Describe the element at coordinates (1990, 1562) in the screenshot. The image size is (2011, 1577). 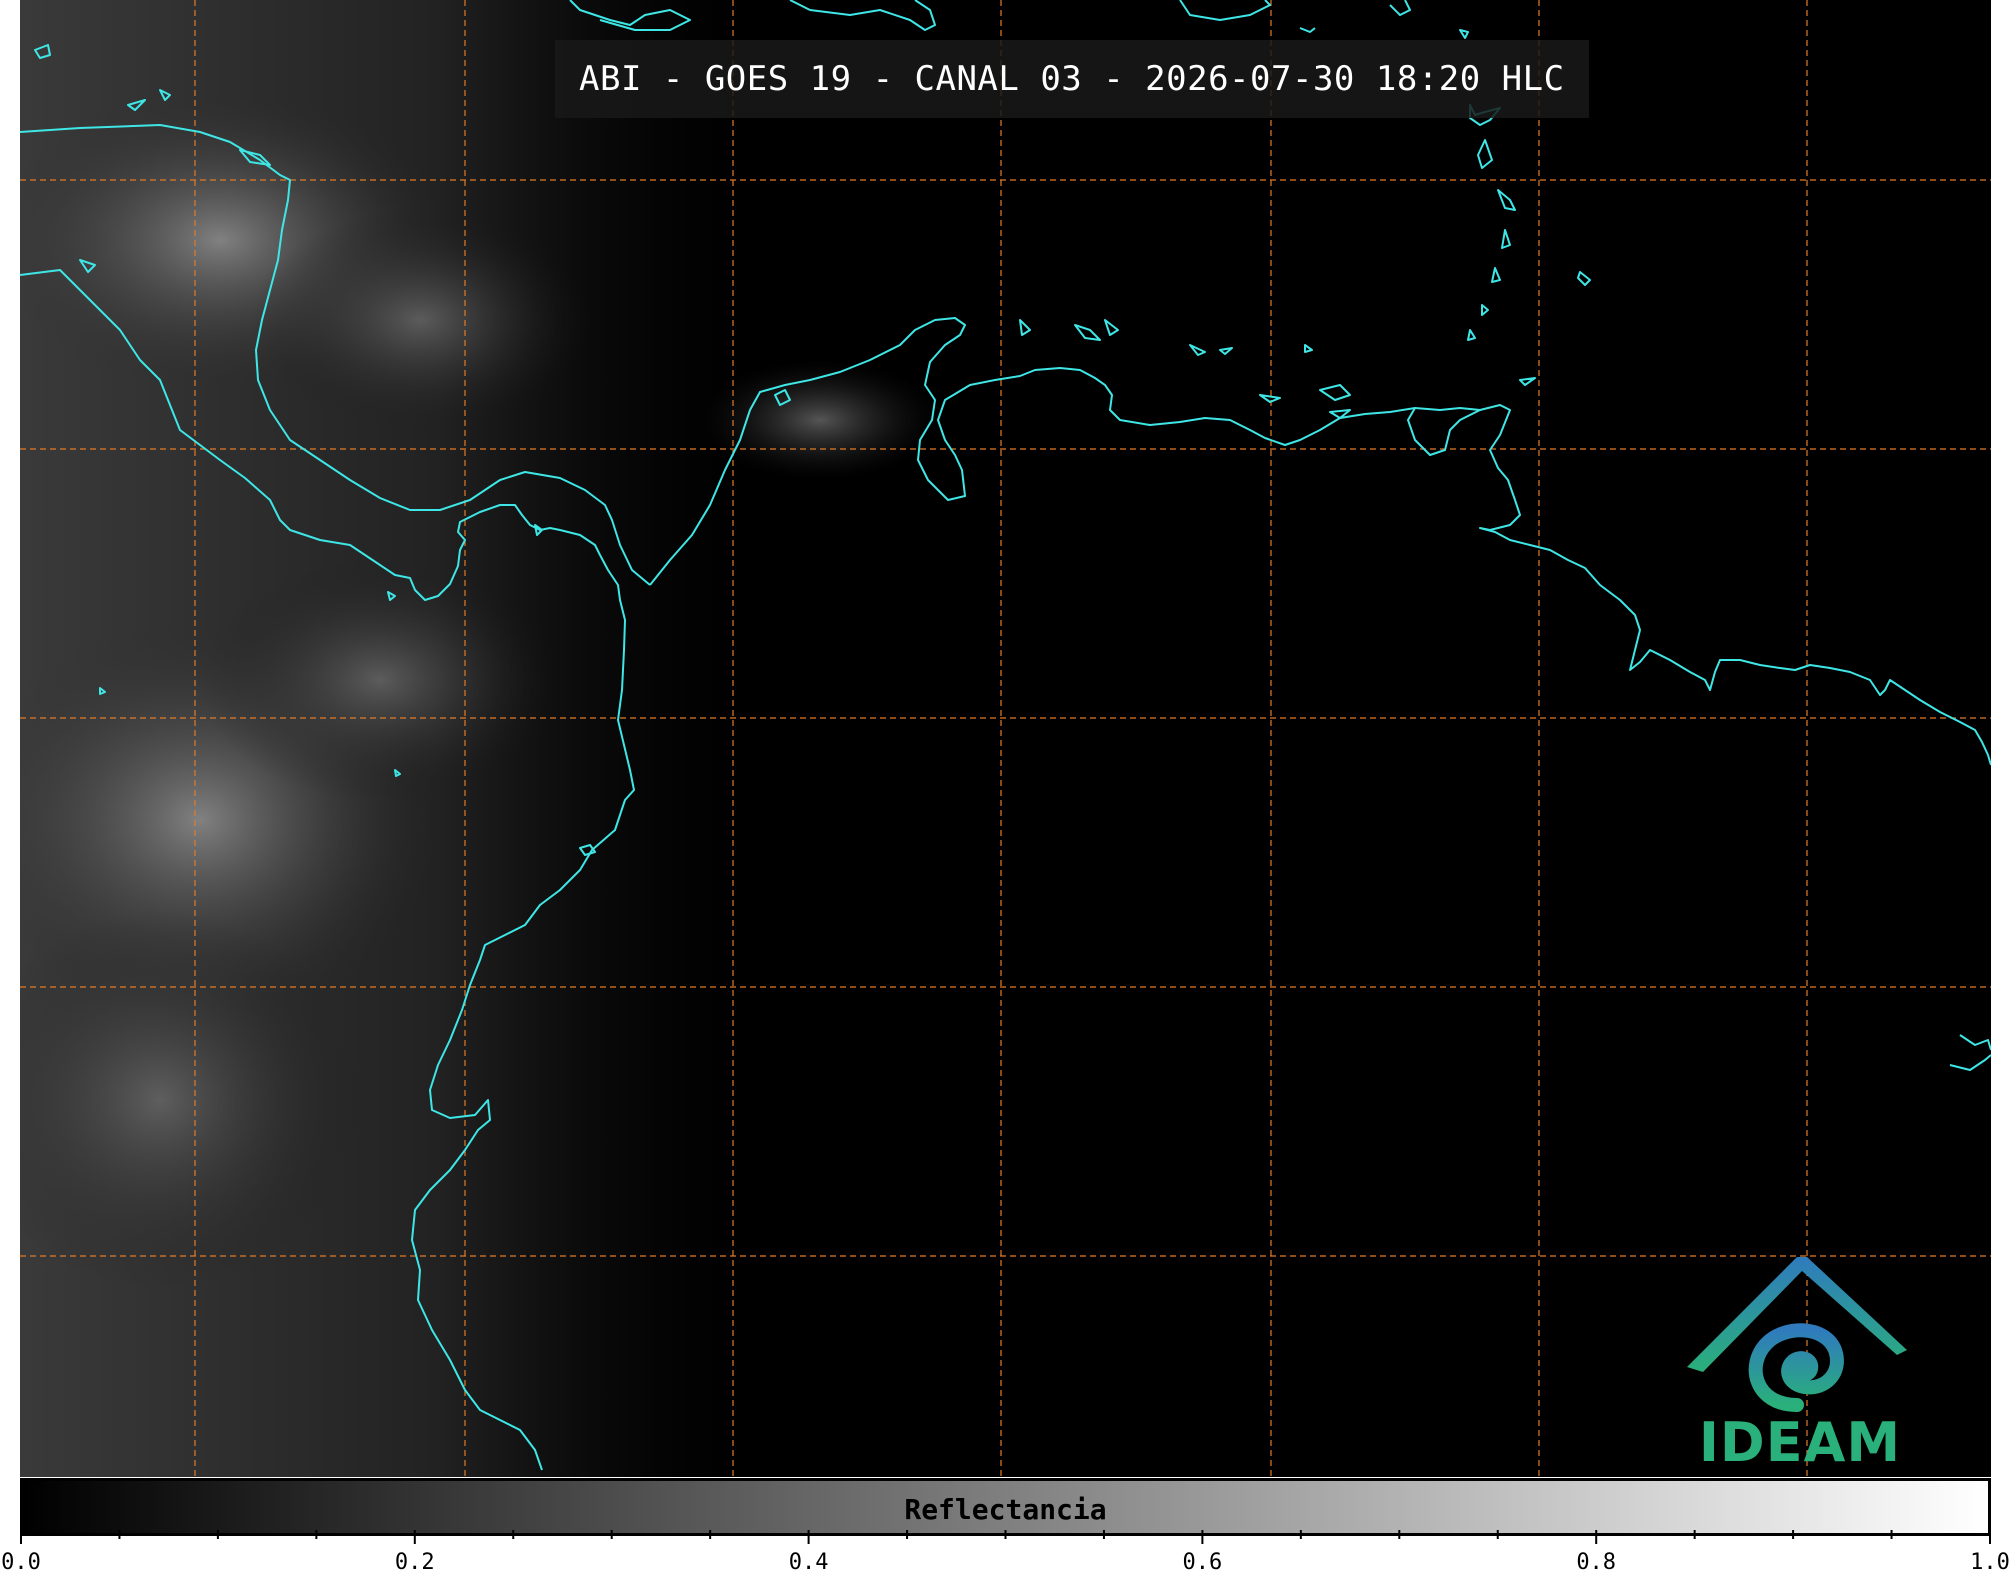
I see `colorbar-tick-label: 1.0` at that location.